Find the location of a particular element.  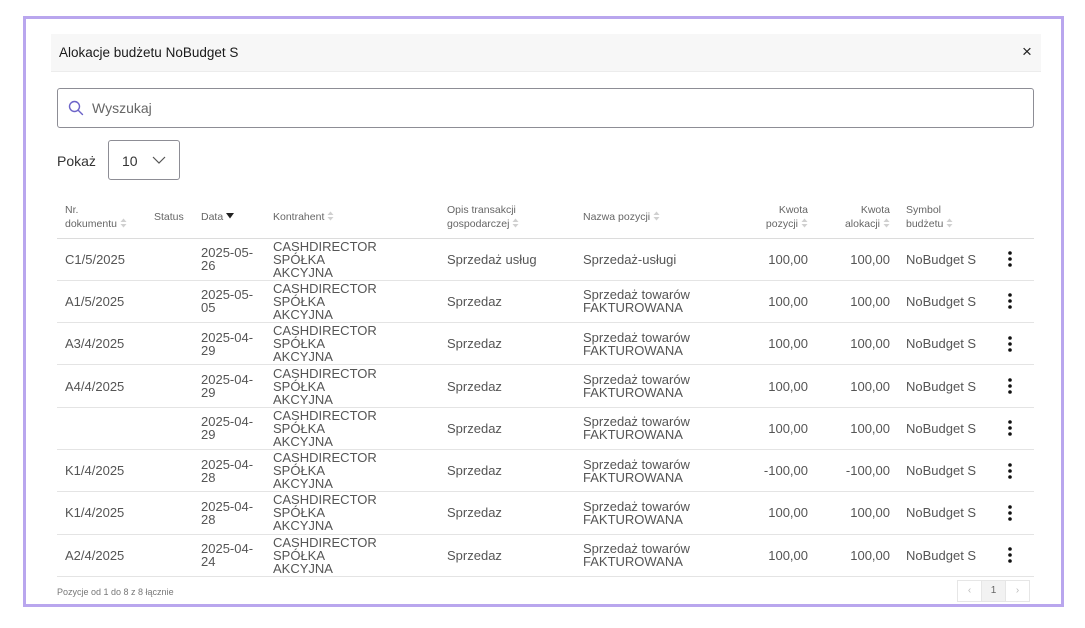

cell-item-name-line: Sprzedaż-usługi is located at coordinates (630, 259).